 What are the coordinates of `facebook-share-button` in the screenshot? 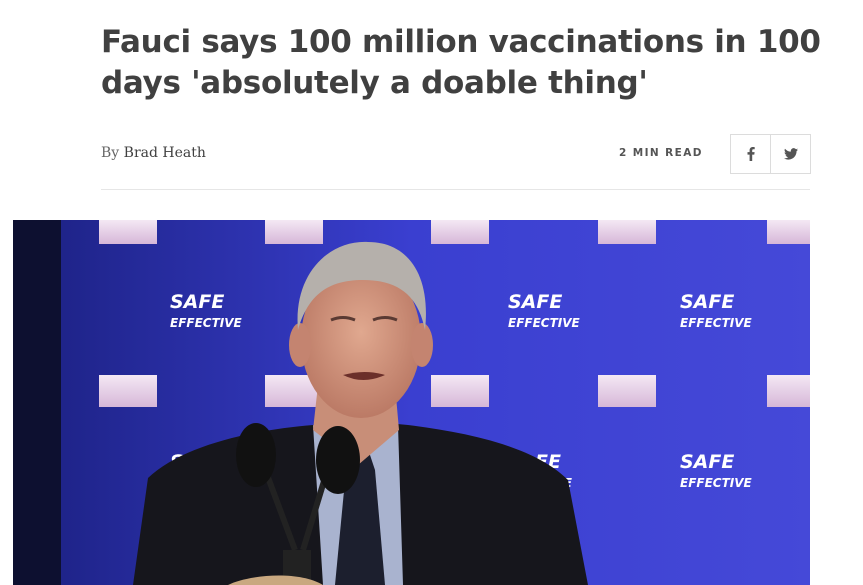 It's located at (750, 154).